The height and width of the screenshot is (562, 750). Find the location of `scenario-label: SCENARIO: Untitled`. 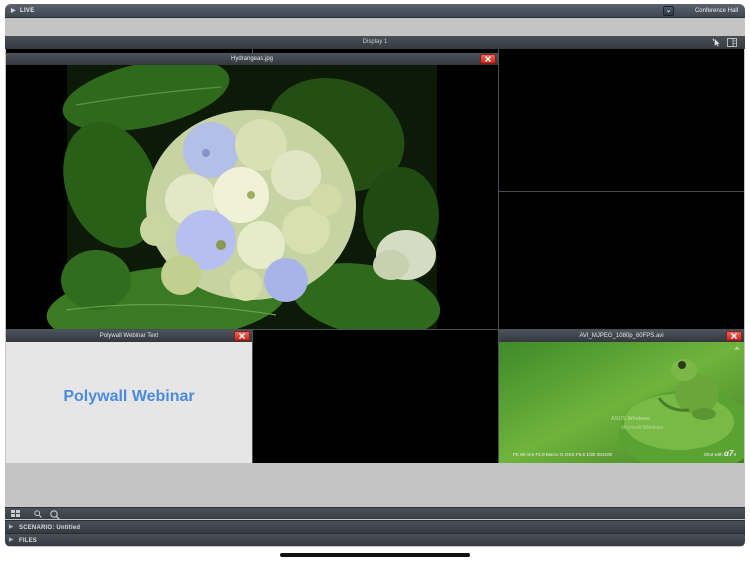

scenario-label: SCENARIO: Untitled is located at coordinates (50, 527).